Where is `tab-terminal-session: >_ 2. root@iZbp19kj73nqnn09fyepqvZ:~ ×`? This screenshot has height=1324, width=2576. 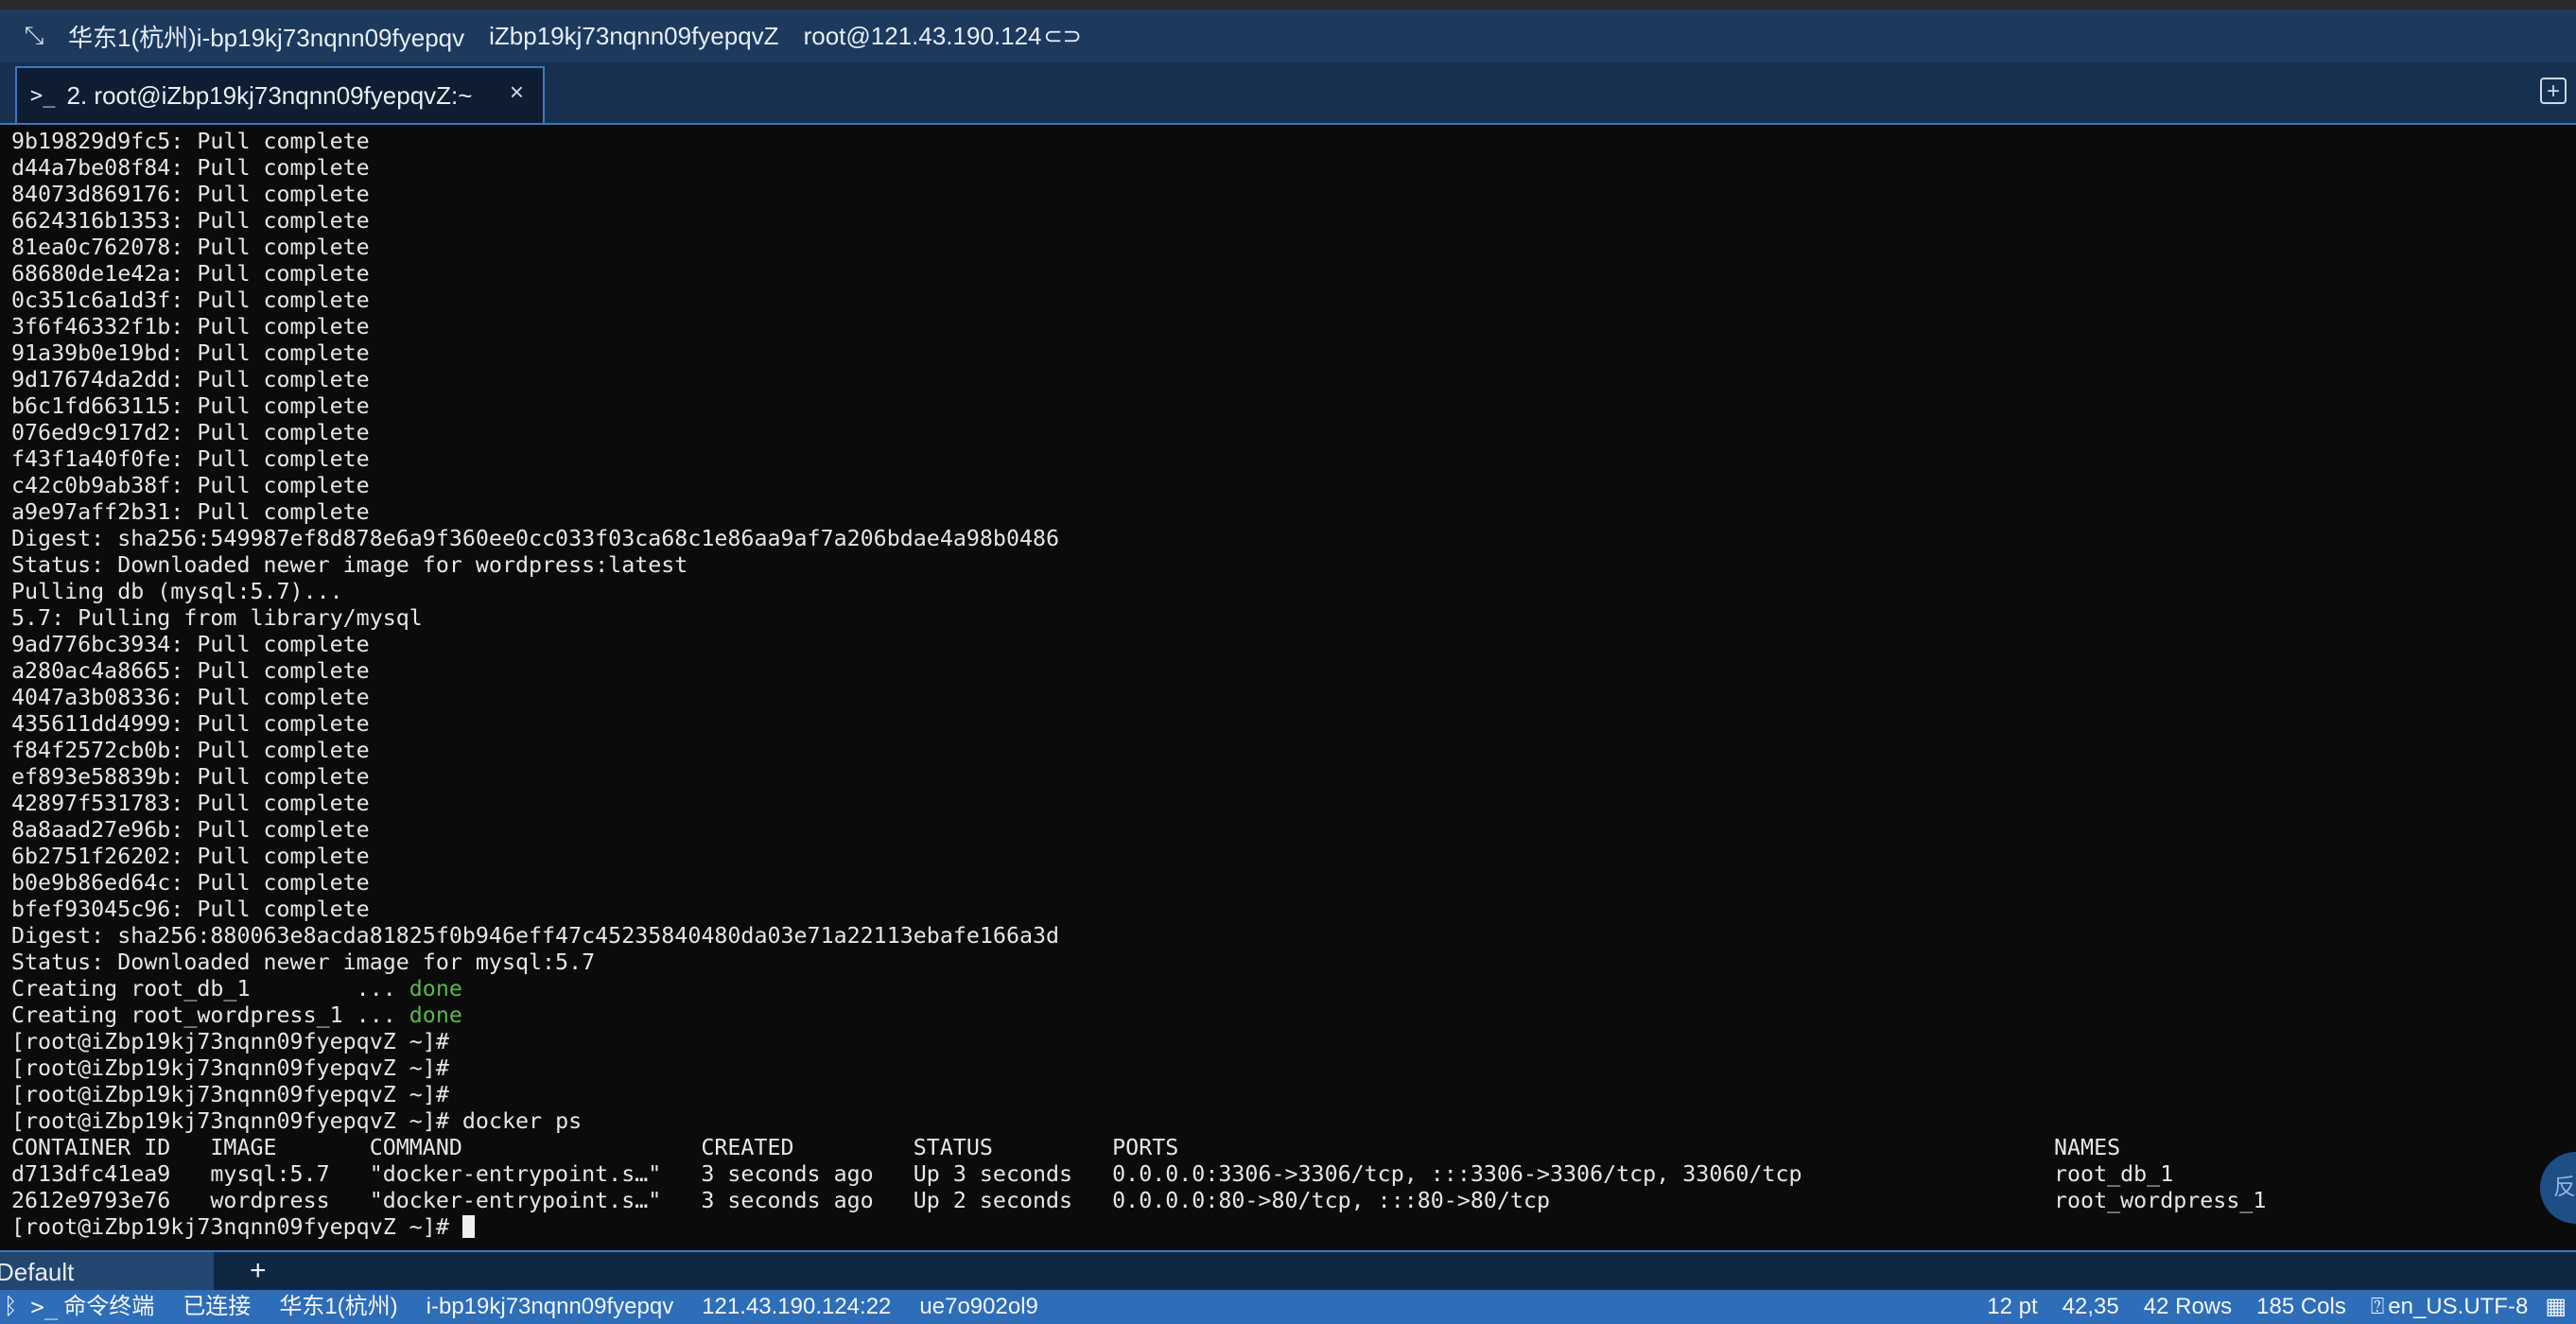
tab-terminal-session: >_ 2. root@iZbp19kj73nqnn09fyepqvZ:~ × is located at coordinates (280, 95).